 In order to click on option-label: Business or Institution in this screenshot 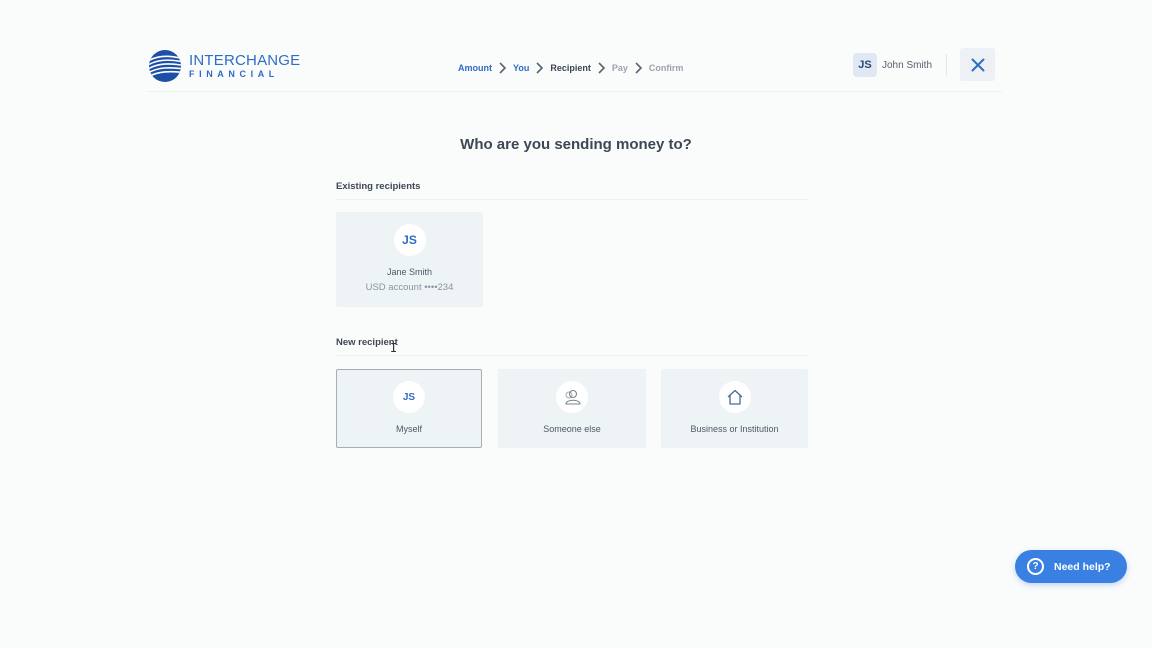, I will do `click(734, 429)`.